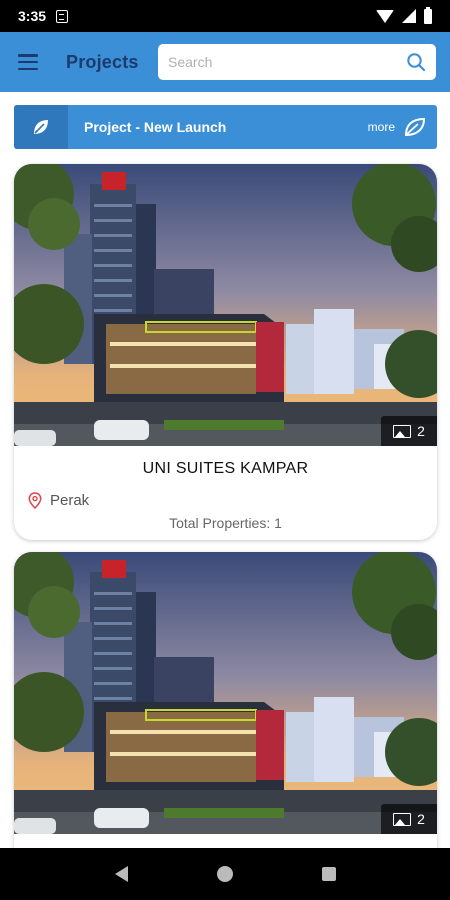  What do you see at coordinates (409, 16) in the screenshot?
I see `signal-icon` at bounding box center [409, 16].